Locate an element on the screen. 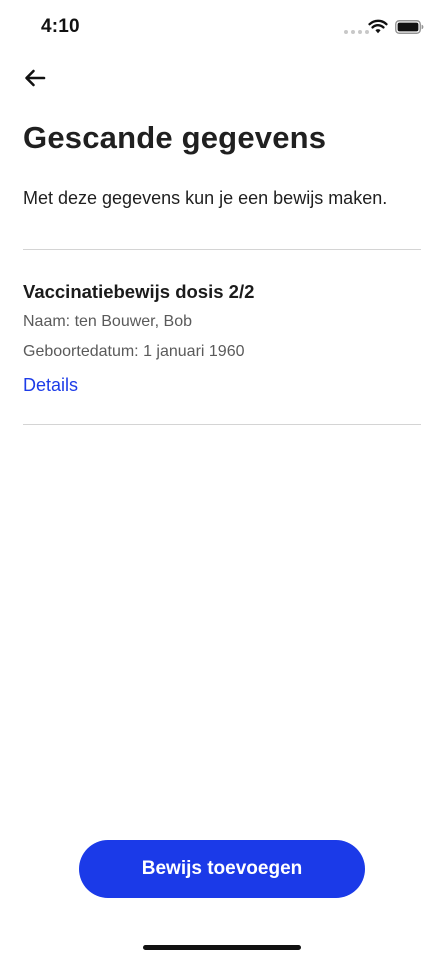  arrow-left-icon is located at coordinates (35, 78).